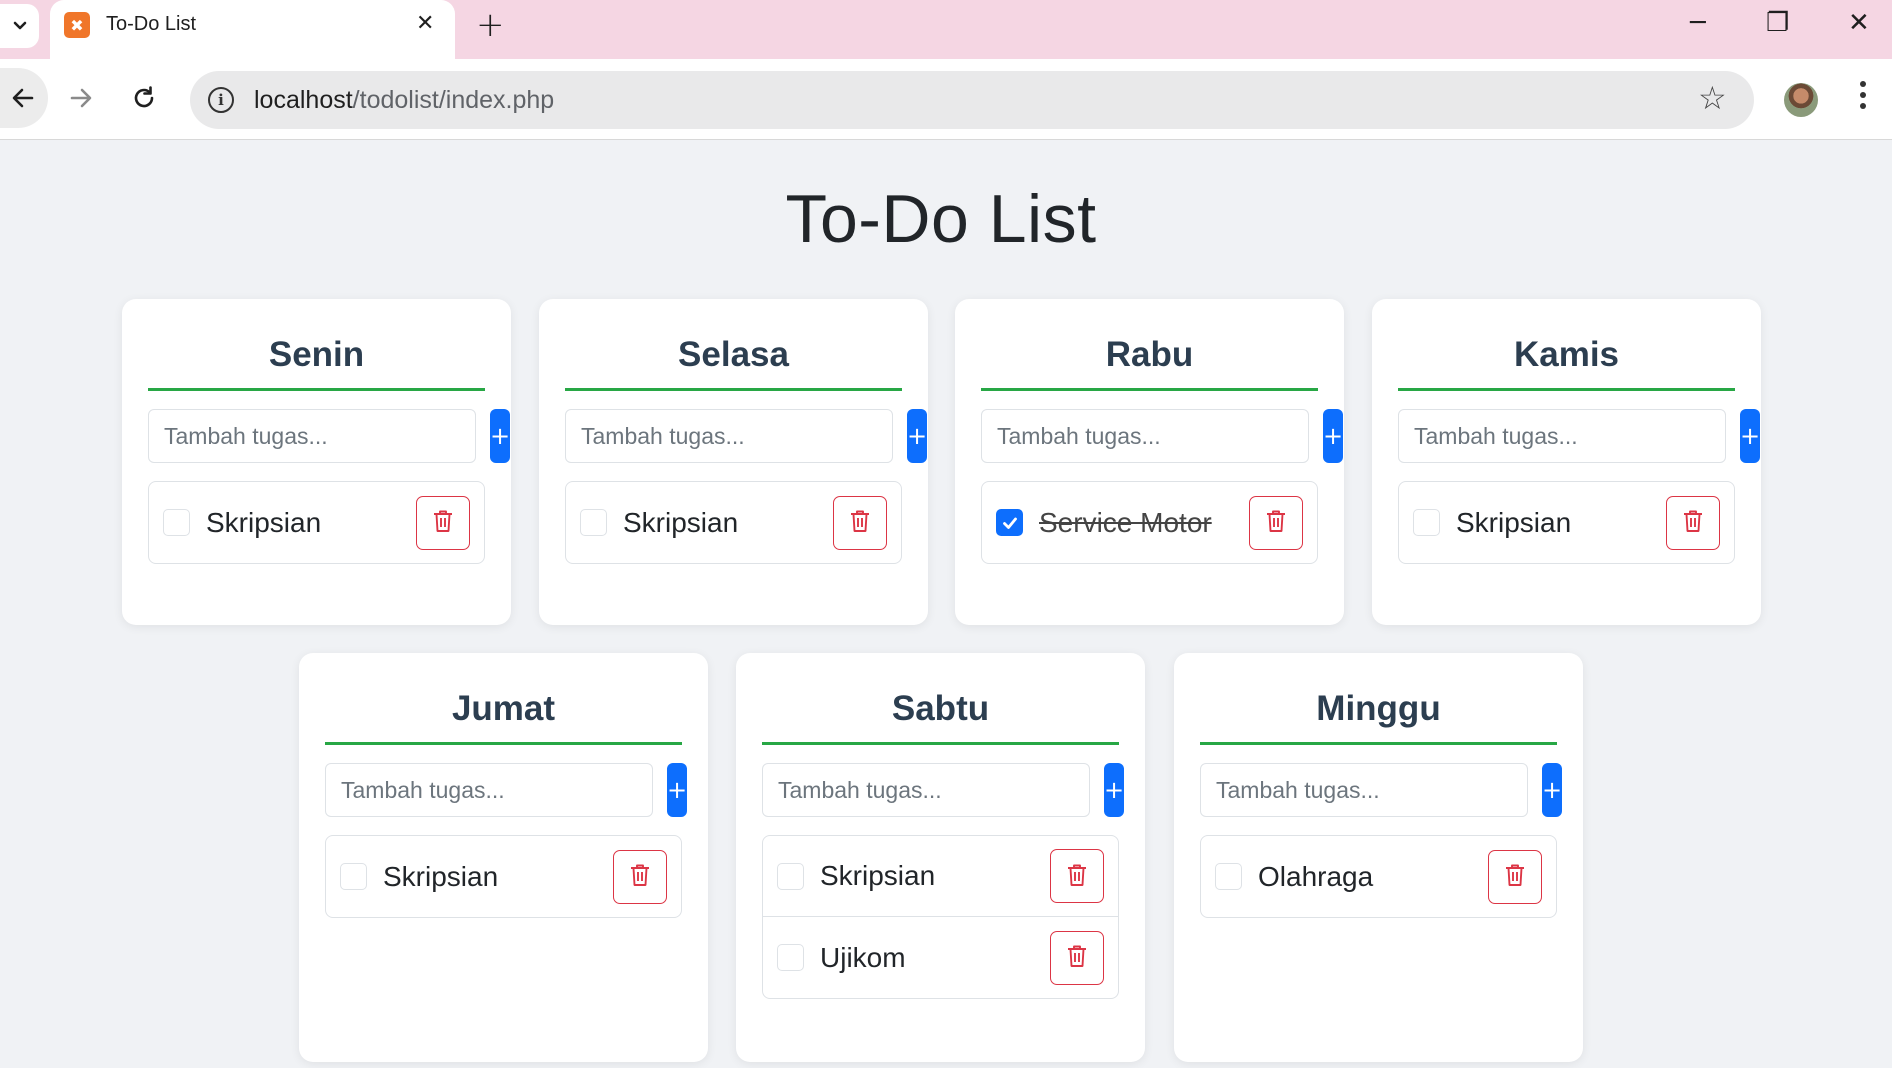 This screenshot has width=1892, height=1068. Describe the element at coordinates (77, 25) in the screenshot. I see `xampp-icon: ✖` at that location.